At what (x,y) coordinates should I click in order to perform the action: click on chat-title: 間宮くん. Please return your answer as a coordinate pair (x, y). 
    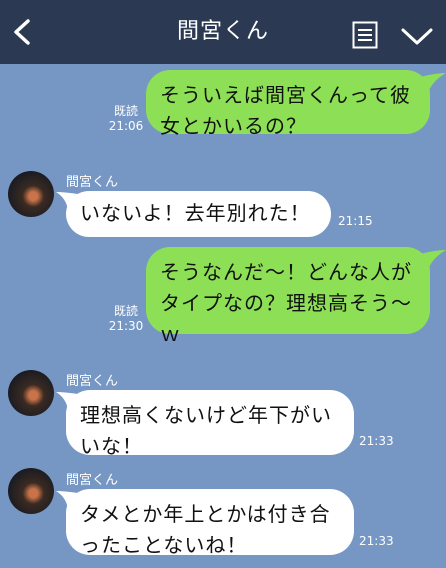
    Looking at the image, I should click on (222, 31).